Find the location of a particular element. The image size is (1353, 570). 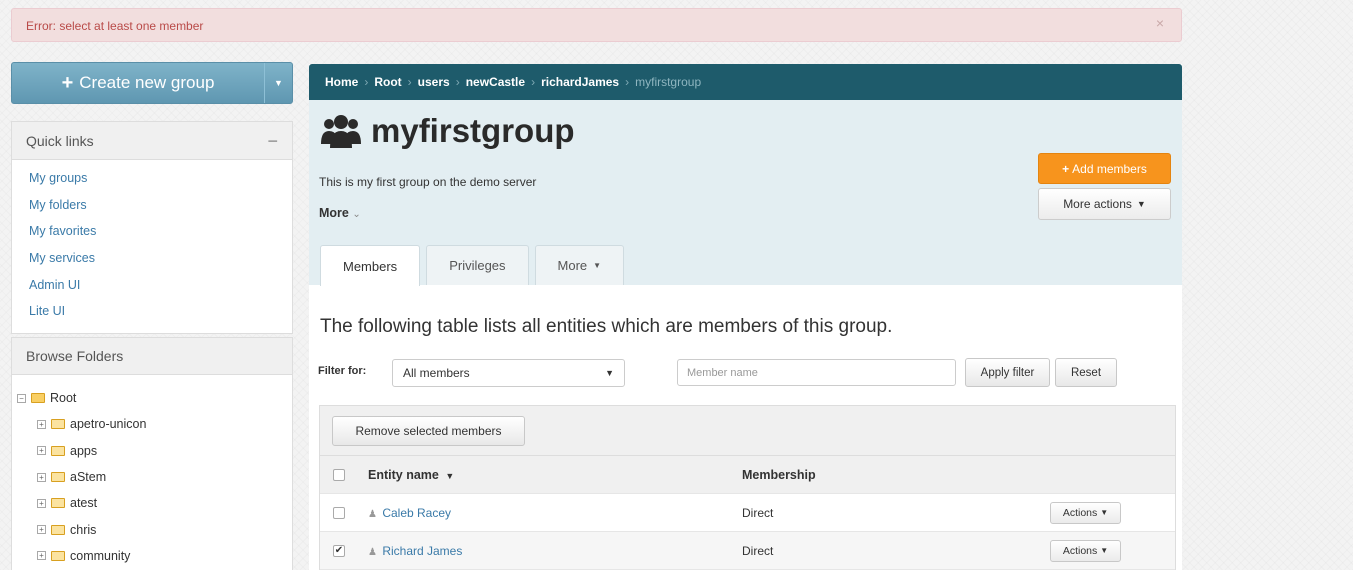

filter-label: Filter for: is located at coordinates (342, 371).